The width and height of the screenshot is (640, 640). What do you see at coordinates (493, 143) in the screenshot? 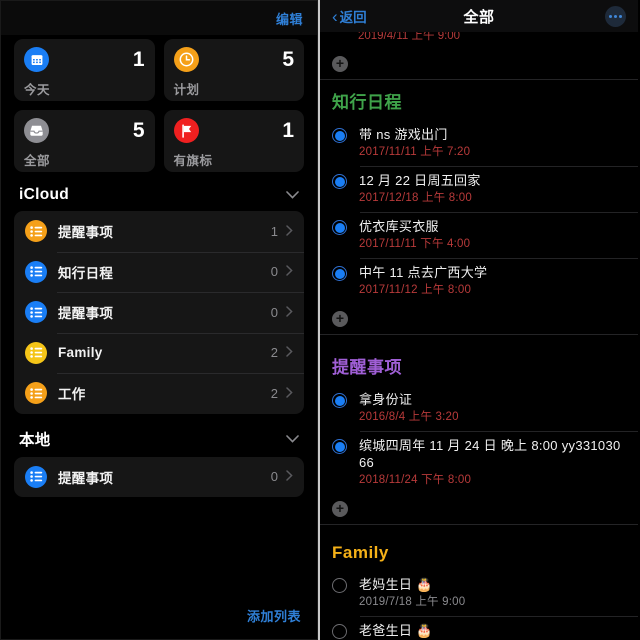
I see `reminder-body: 带 ns 游戏出门 2017/11/11 上午 7:20` at bounding box center [493, 143].